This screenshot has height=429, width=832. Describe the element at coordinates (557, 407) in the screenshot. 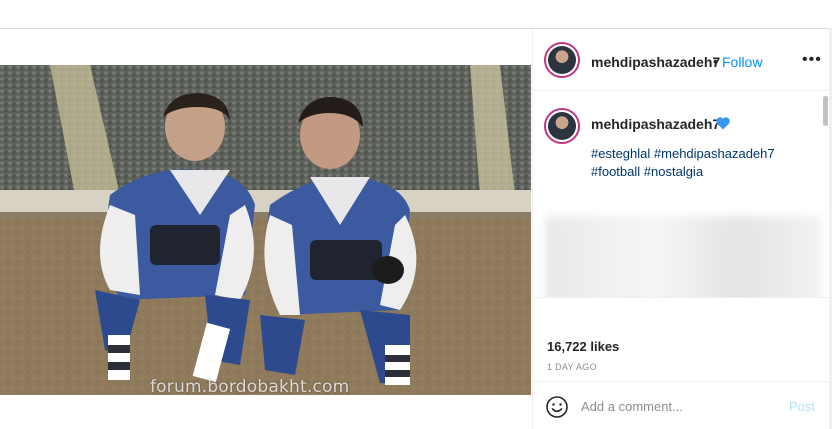

I see `smile-icon` at that location.